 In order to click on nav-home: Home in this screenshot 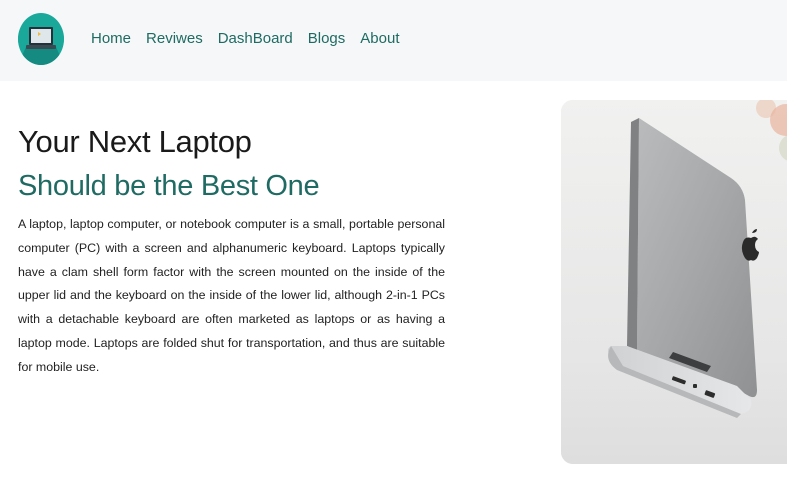, I will do `click(111, 39)`.